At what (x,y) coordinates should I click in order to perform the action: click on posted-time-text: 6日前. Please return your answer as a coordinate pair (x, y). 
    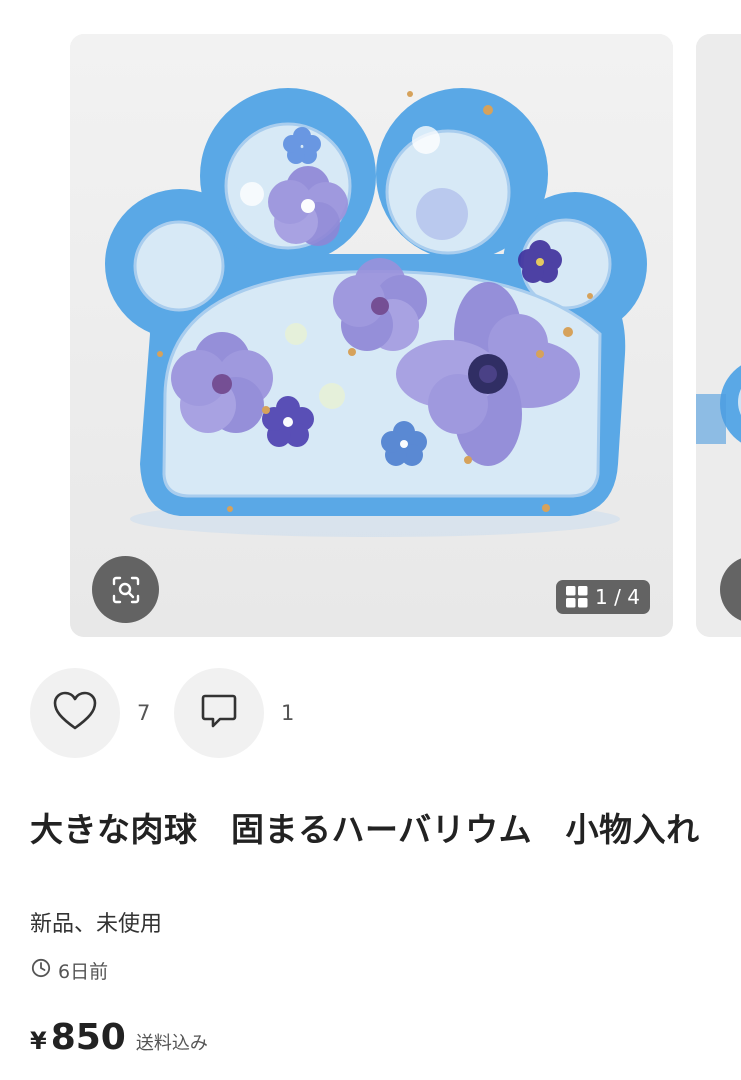
    Looking at the image, I should click on (83, 972).